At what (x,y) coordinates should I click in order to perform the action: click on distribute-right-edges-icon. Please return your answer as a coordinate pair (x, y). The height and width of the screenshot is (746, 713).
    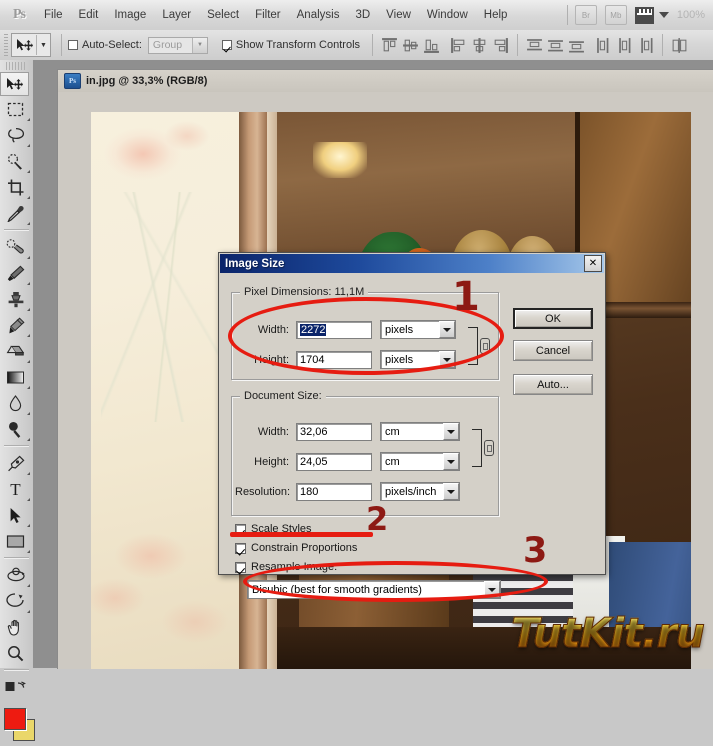
    Looking at the image, I should click on (645, 45).